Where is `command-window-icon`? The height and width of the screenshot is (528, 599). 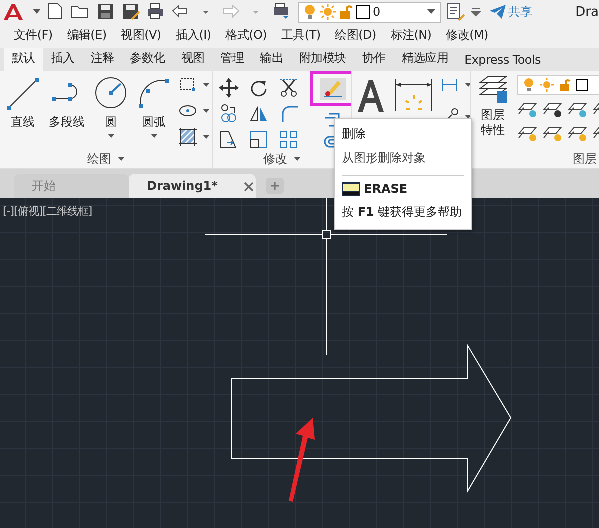 command-window-icon is located at coordinates (351, 189).